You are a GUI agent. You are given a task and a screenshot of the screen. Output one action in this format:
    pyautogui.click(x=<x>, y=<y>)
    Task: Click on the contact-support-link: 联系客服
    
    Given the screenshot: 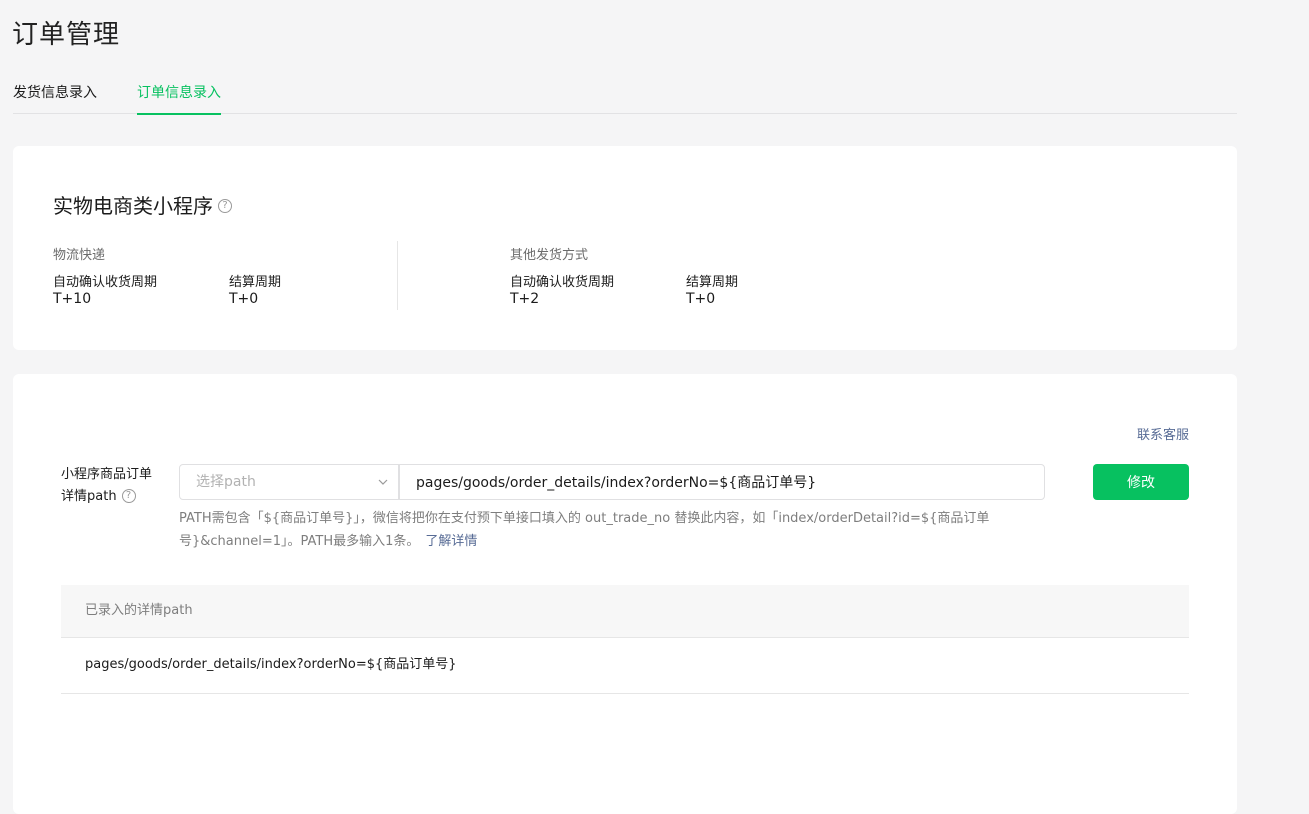 What is the action you would take?
    pyautogui.click(x=1163, y=433)
    